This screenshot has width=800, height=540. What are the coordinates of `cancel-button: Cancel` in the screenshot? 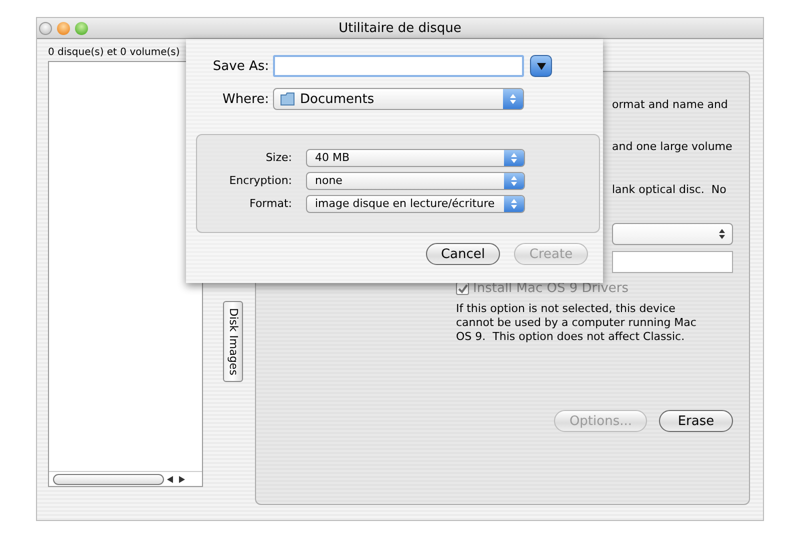 It's located at (463, 254).